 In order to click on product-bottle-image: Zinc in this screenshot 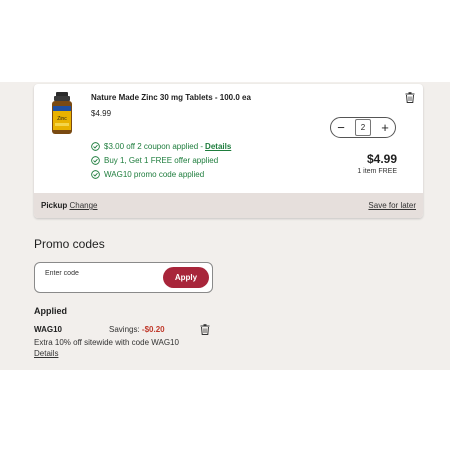, I will do `click(62, 114)`.